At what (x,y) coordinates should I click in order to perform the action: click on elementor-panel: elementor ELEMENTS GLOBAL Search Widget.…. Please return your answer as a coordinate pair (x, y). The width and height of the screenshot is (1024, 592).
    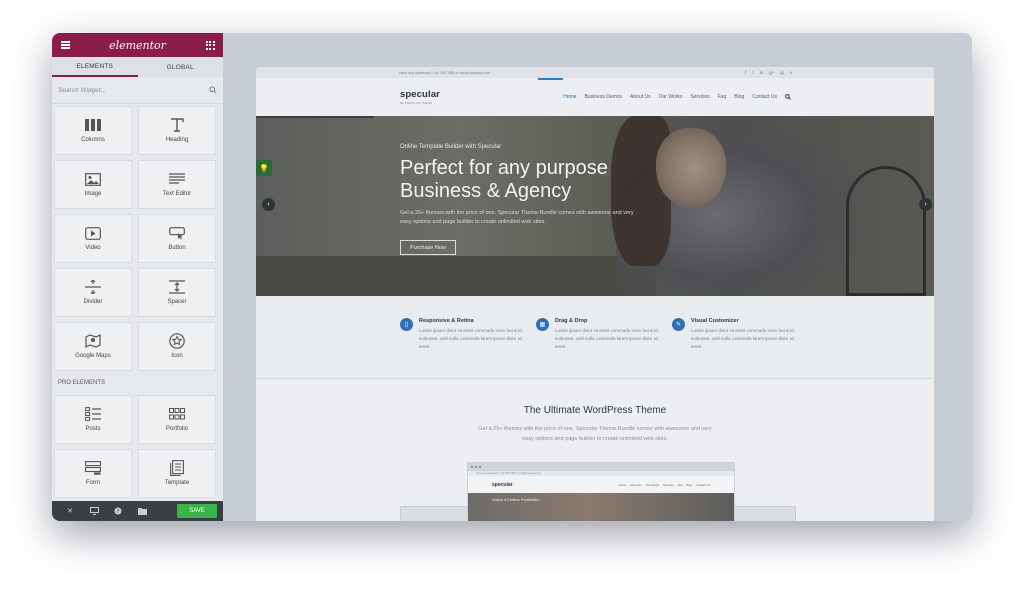
    Looking at the image, I should click on (137, 277).